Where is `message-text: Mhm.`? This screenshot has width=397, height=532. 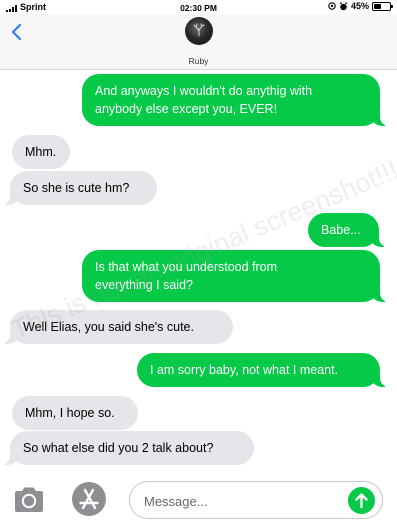 message-text: Mhm. is located at coordinates (41, 152).